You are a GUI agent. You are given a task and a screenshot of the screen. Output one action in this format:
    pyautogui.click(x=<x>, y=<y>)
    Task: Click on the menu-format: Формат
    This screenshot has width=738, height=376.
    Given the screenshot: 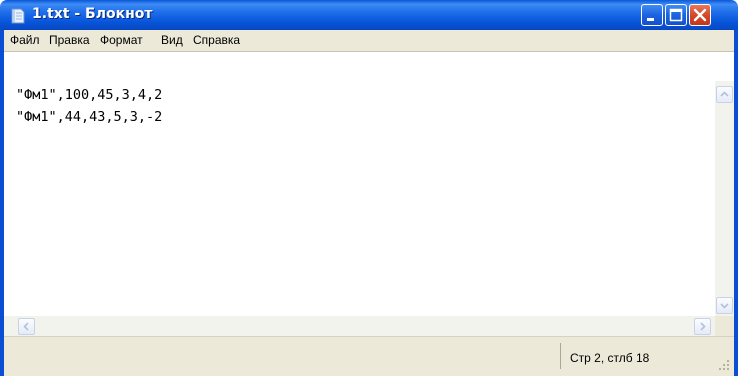 What is the action you would take?
    pyautogui.click(x=121, y=40)
    